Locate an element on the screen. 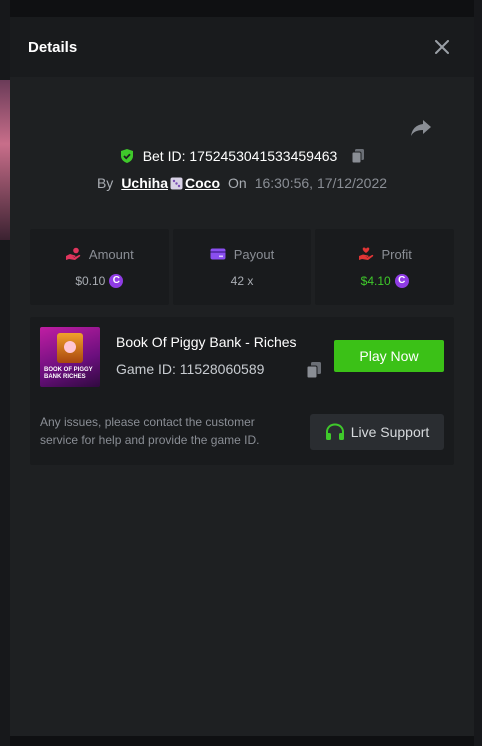 The height and width of the screenshot is (746, 482). dice-icon is located at coordinates (176, 183).